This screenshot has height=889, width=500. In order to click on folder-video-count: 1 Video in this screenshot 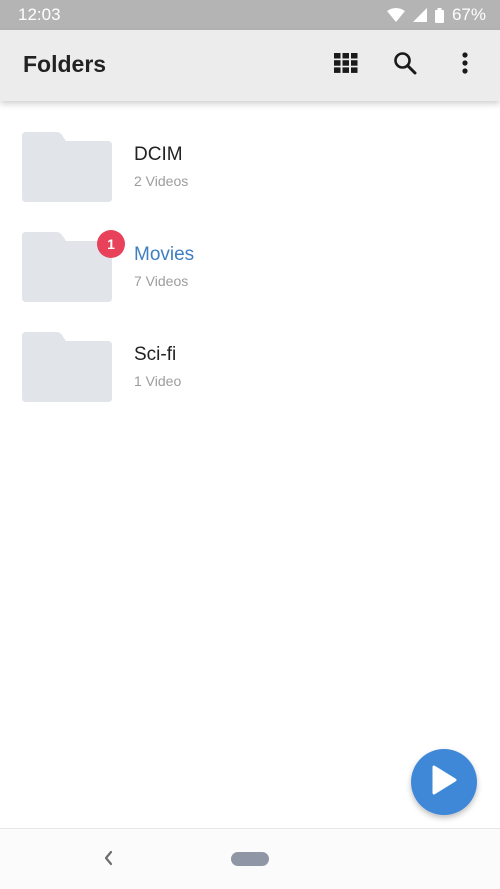, I will do `click(158, 381)`.